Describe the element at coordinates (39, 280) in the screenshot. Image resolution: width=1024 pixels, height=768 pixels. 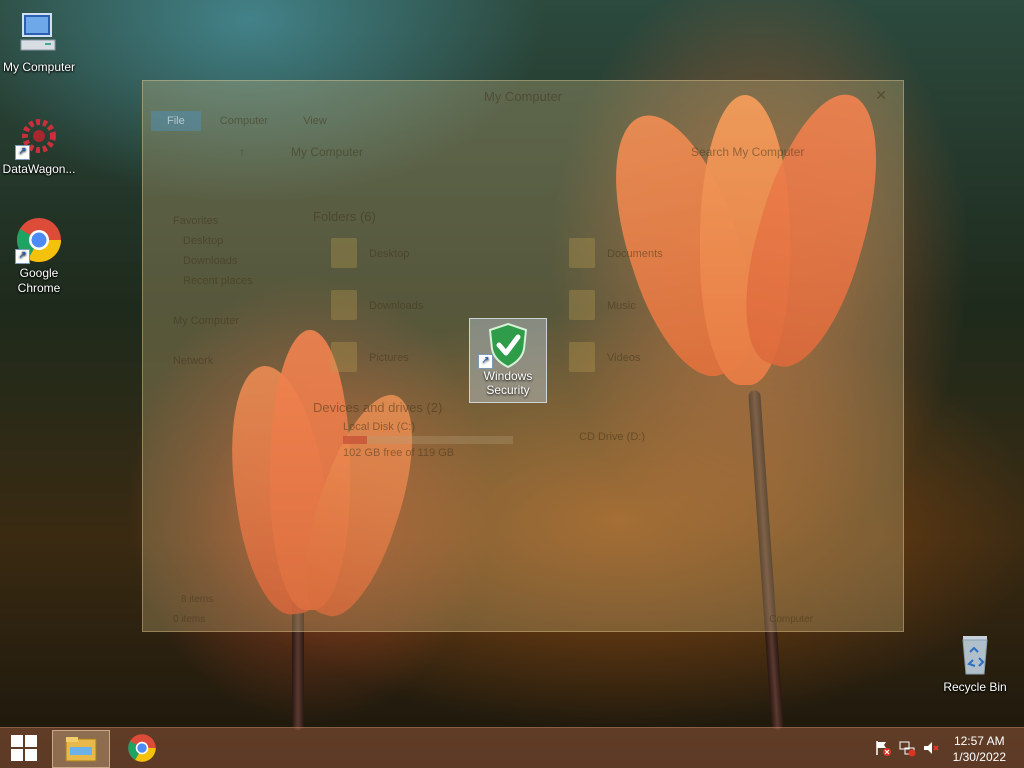
I see `desktop-icon-label: Google Chrome` at that location.